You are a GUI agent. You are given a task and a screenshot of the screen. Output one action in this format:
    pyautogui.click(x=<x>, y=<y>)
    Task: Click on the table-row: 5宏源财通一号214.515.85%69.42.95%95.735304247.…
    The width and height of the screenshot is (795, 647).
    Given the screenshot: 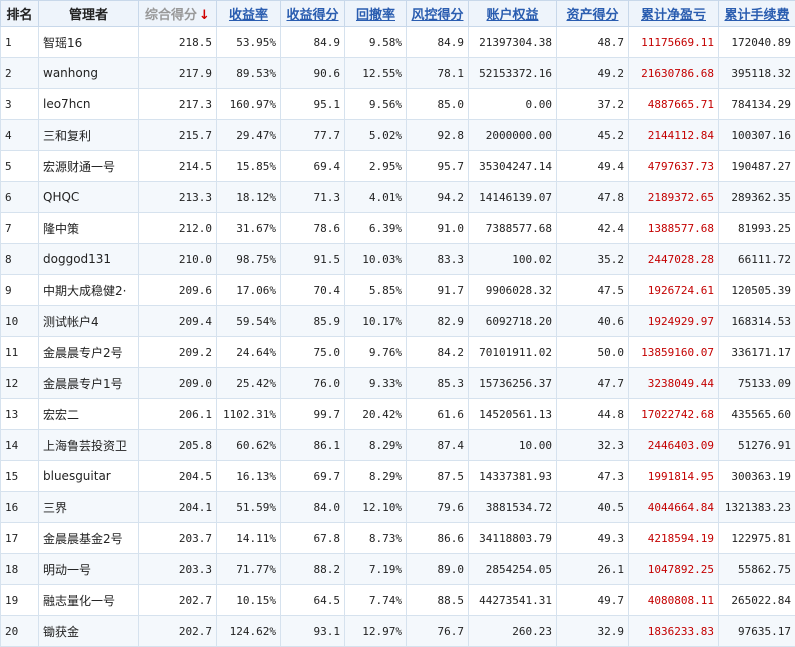 What is the action you would take?
    pyautogui.click(x=398, y=166)
    